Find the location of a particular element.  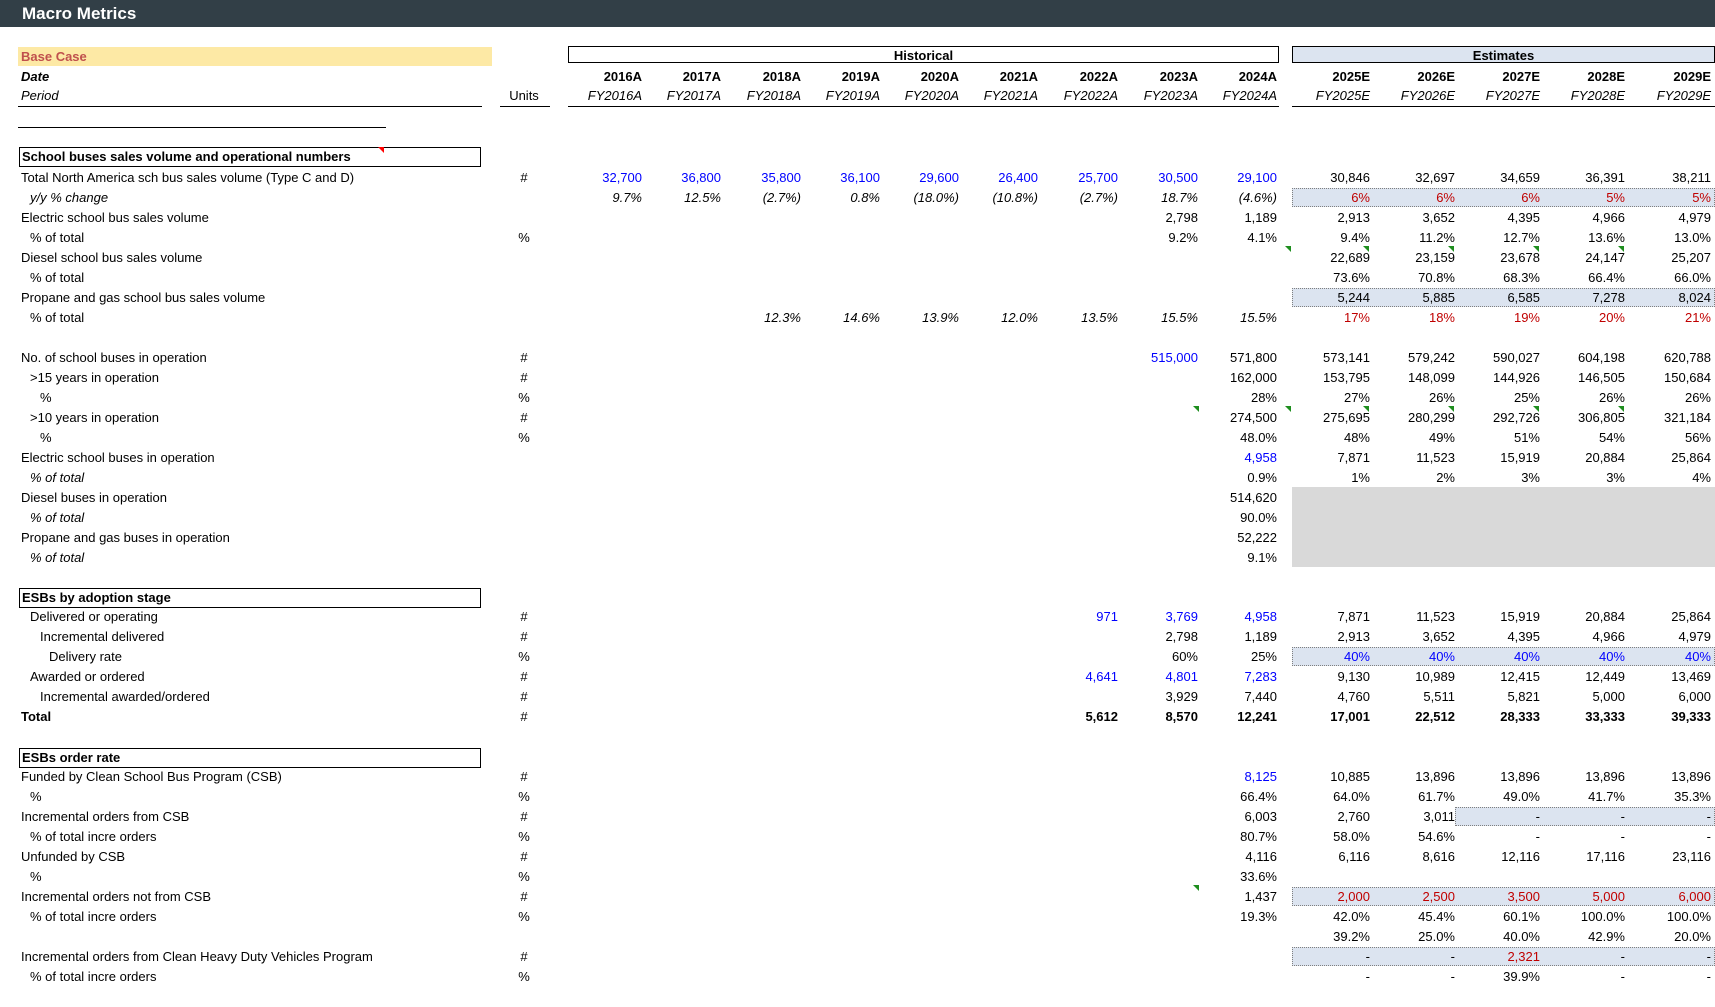

data-cell: 620,788 is located at coordinates (1675, 357).